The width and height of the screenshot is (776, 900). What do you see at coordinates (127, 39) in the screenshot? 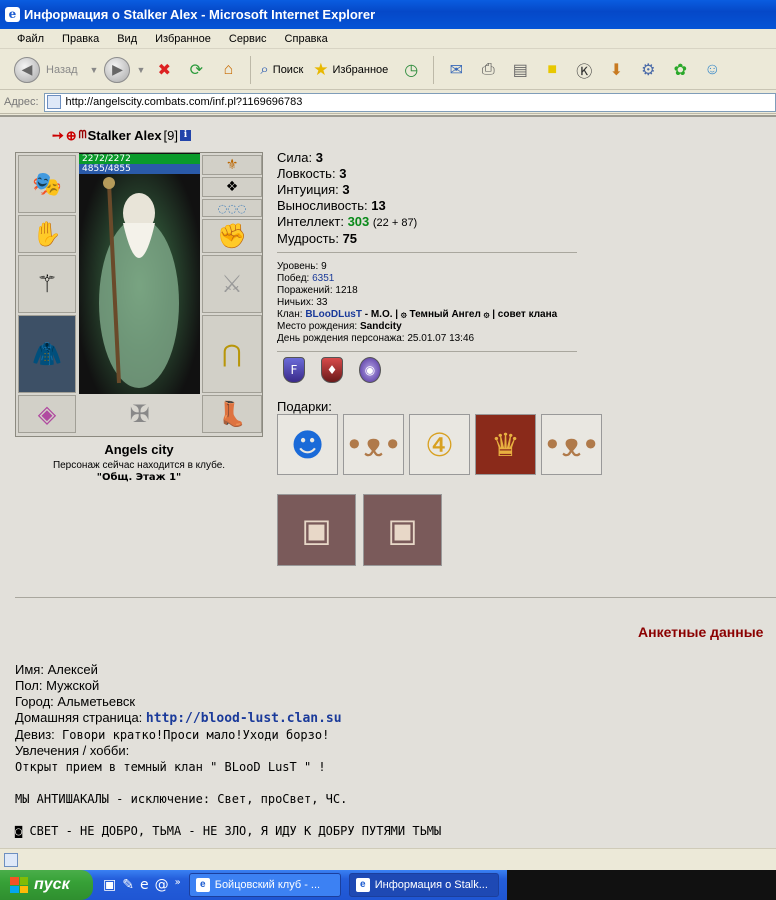
I see `menu-view: Вид` at bounding box center [127, 39].